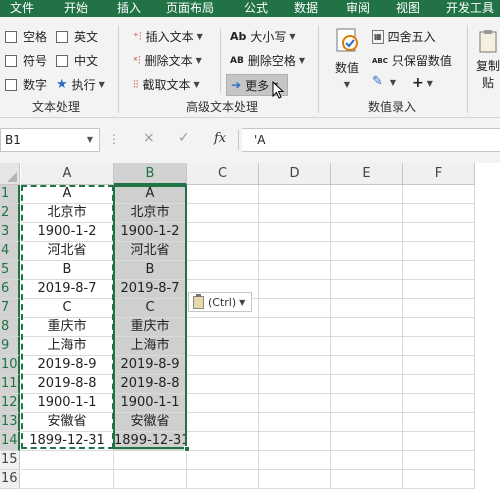 The height and width of the screenshot is (500, 500). I want to click on cell-a16, so click(67, 479).